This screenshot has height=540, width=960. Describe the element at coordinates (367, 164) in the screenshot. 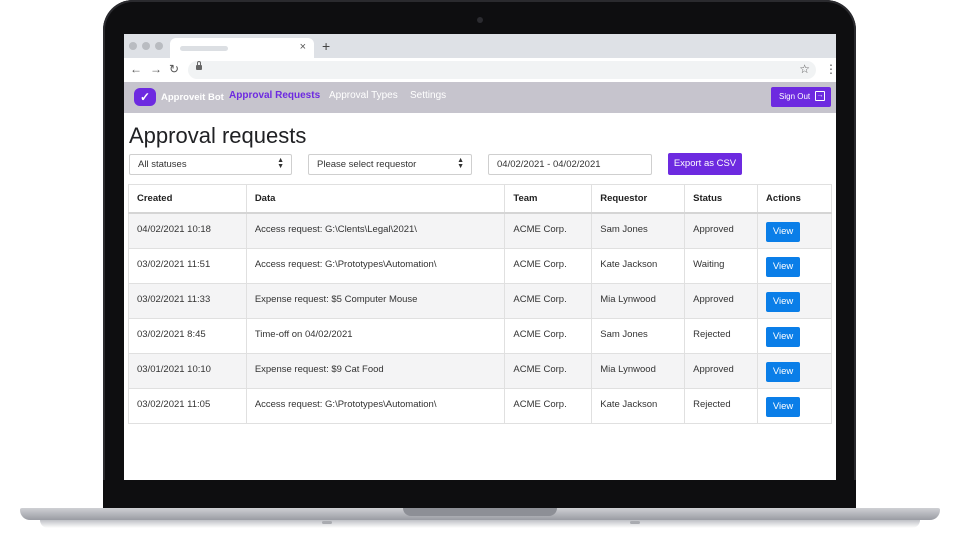

I see `requestor-filter-value: Please select requestor` at that location.